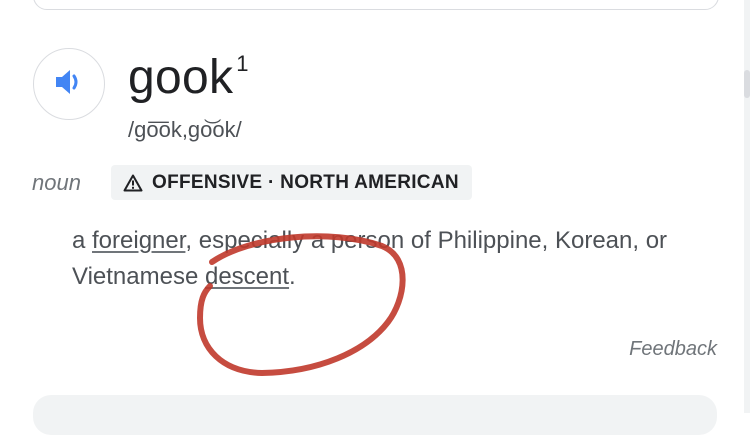  I want to click on scrollbar-track, so click(747, 206).